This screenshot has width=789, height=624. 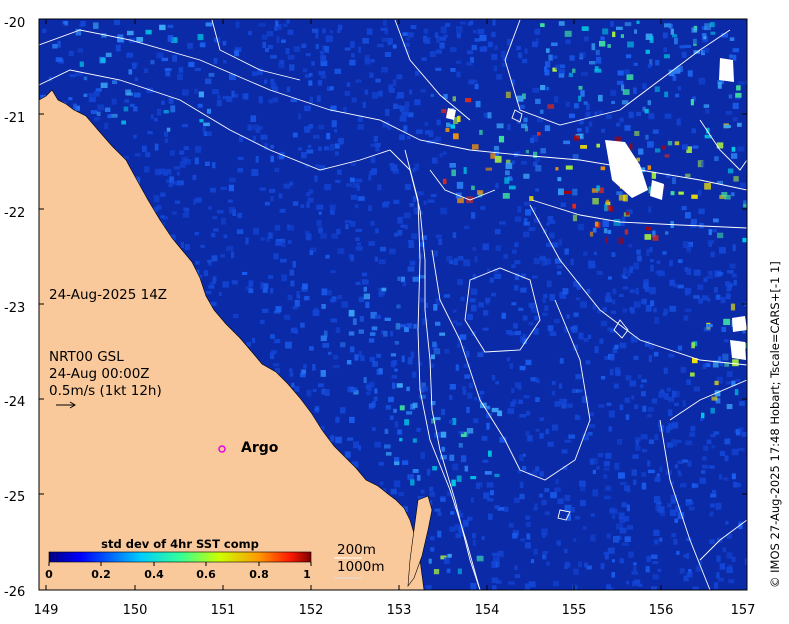 What do you see at coordinates (154, 574) in the screenshot?
I see `colorbar-tick-label: 0.4` at bounding box center [154, 574].